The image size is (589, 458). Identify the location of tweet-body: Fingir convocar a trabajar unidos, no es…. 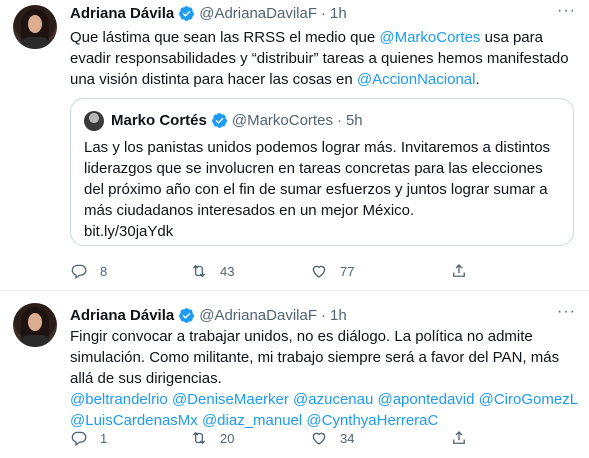
(315, 357).